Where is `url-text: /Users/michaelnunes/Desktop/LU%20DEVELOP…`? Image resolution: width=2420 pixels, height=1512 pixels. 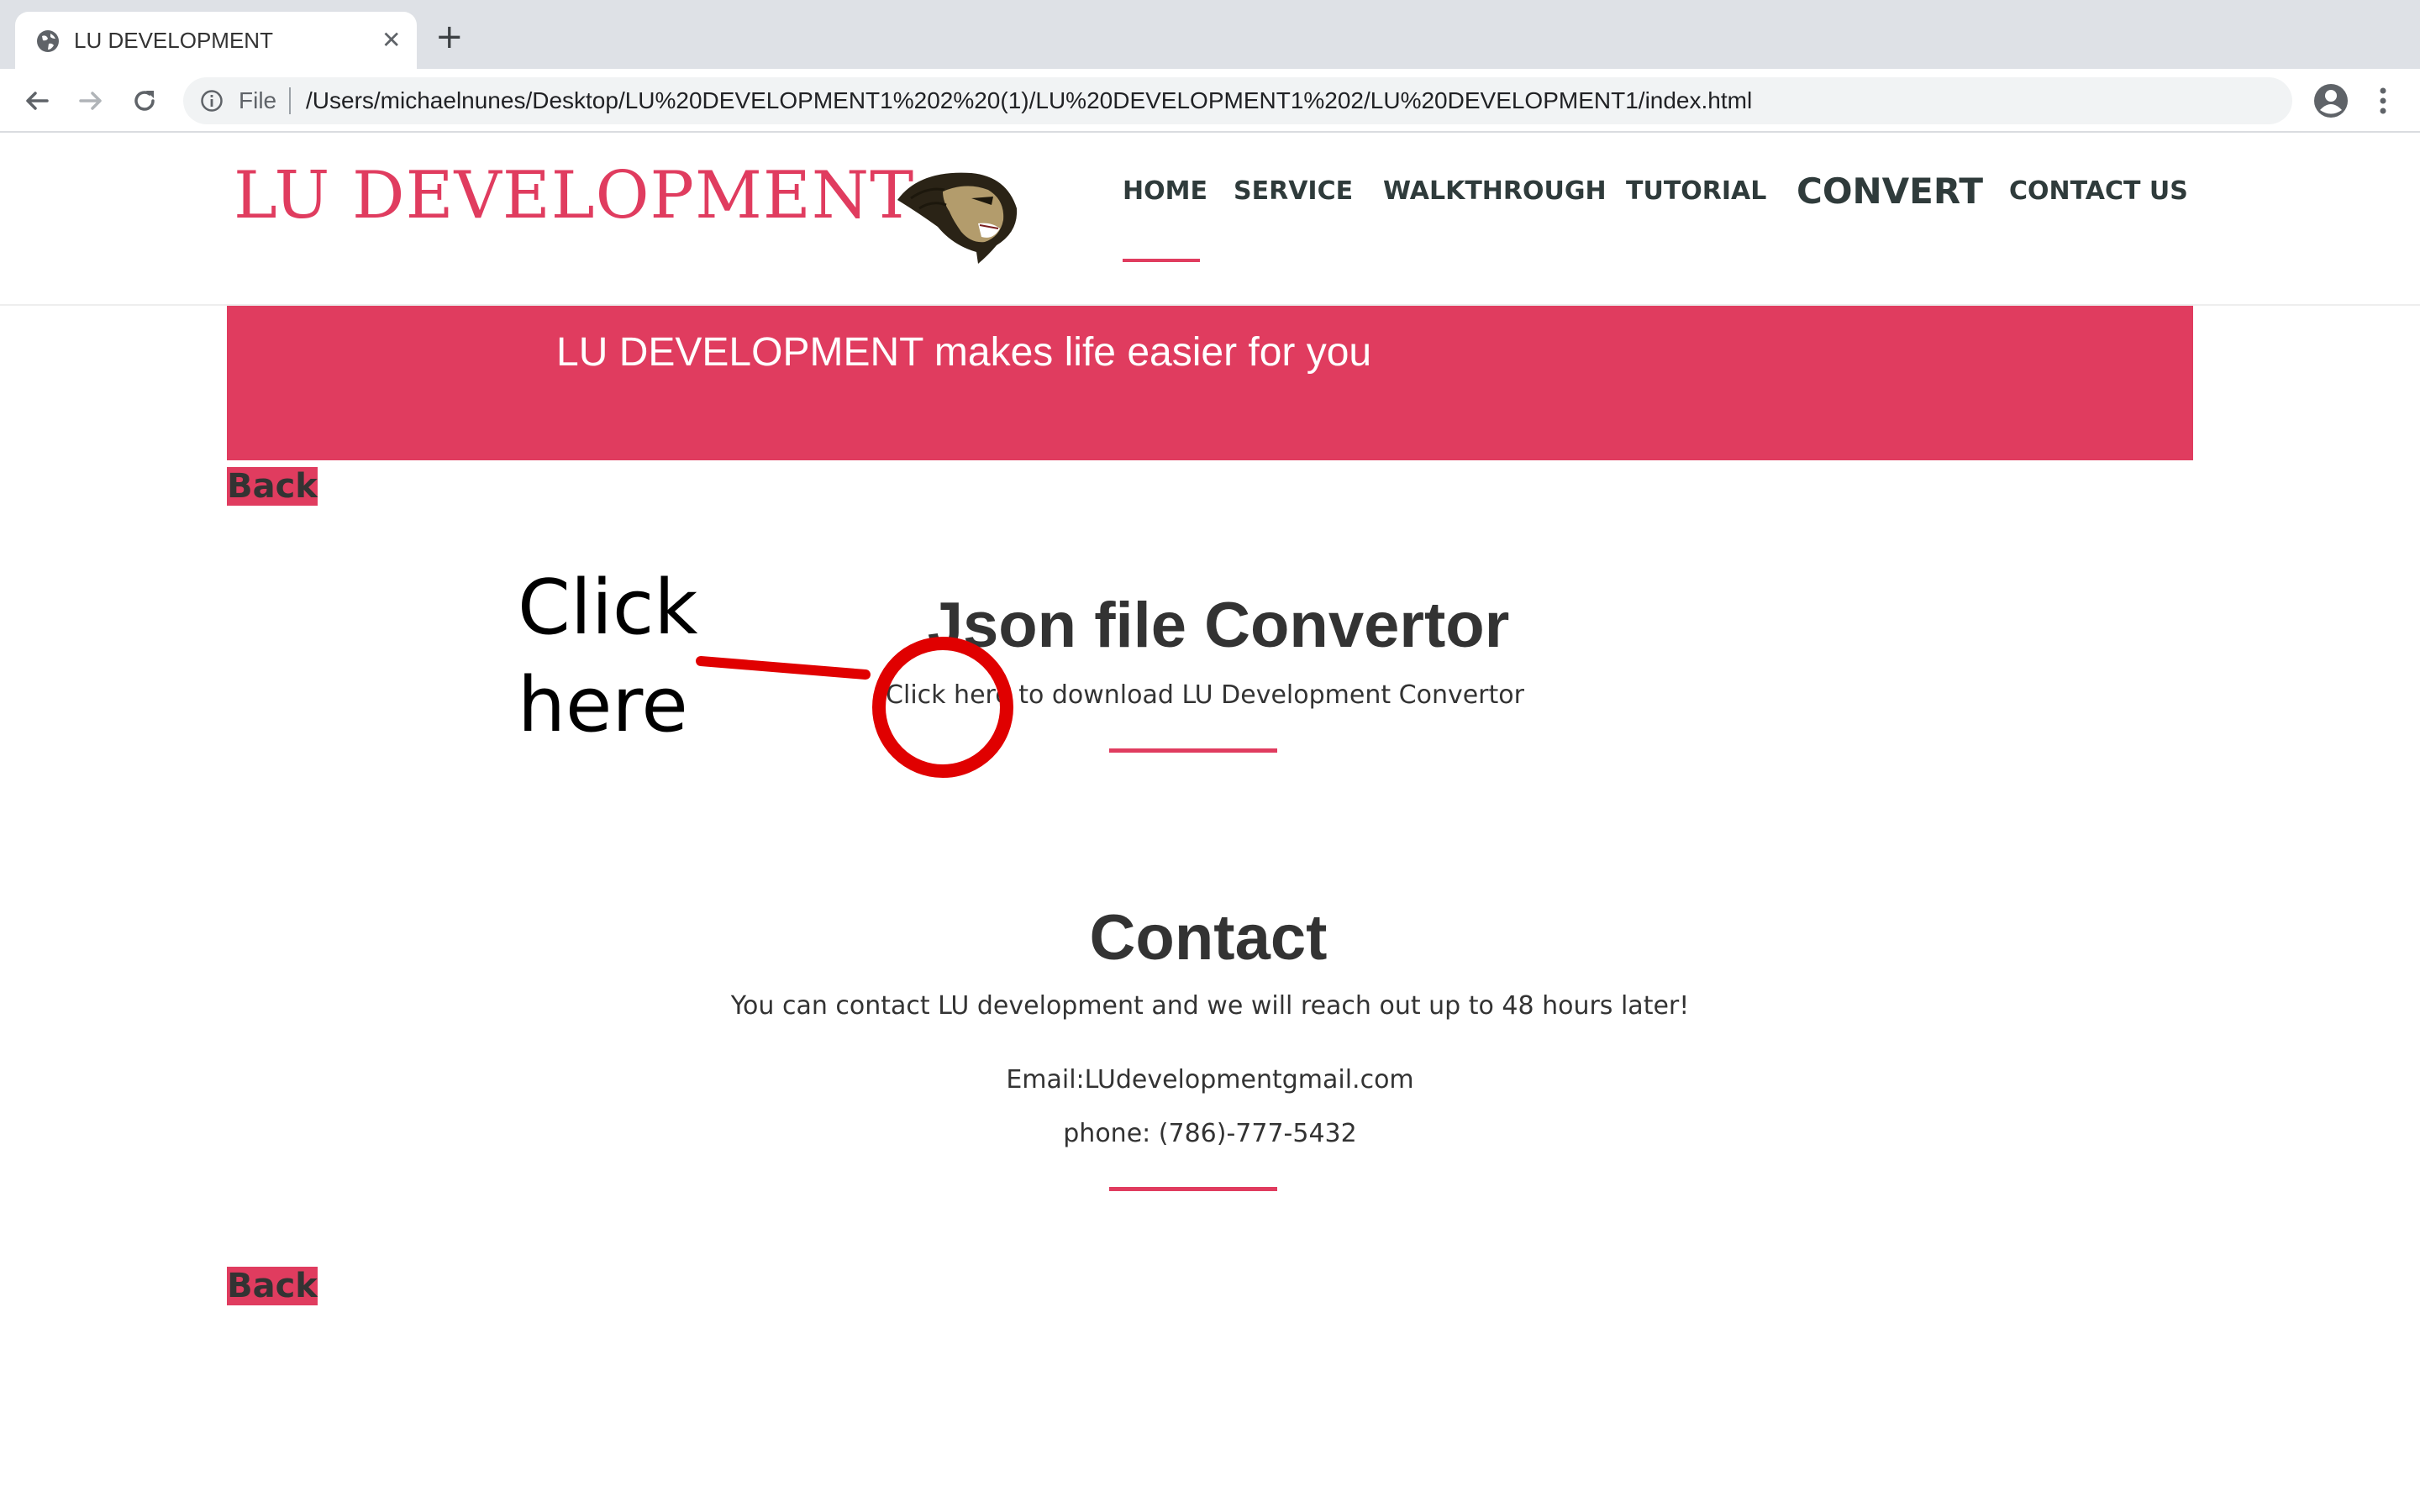 url-text: /Users/michaelnunes/Desktop/LU%20DEVELOP… is located at coordinates (1029, 100).